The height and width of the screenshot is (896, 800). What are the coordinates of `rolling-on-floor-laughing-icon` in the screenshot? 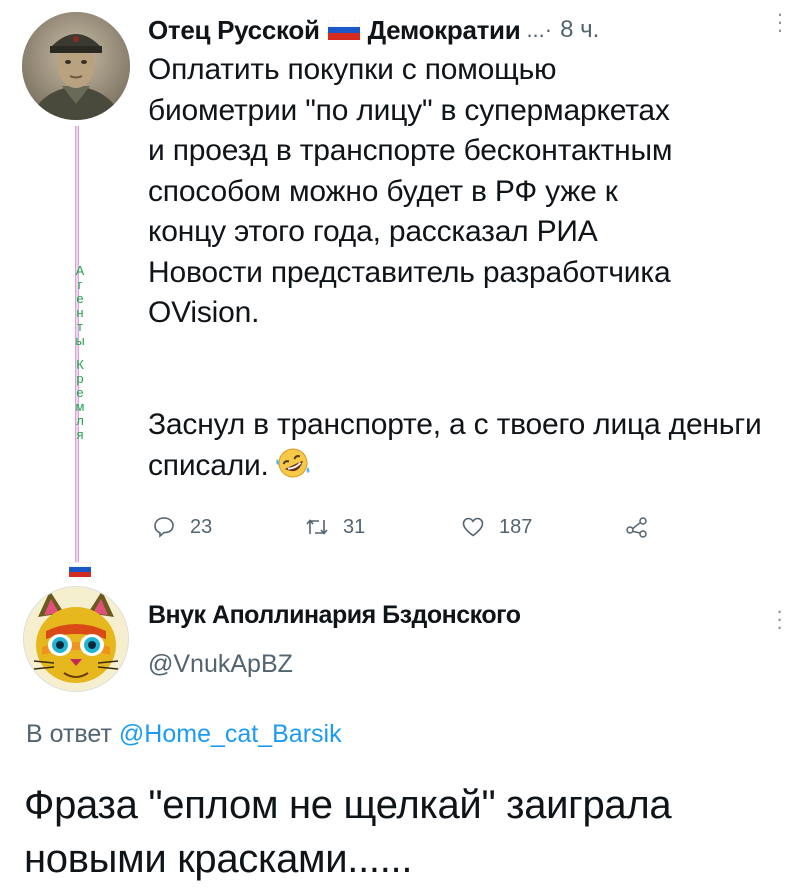 It's located at (292, 462).